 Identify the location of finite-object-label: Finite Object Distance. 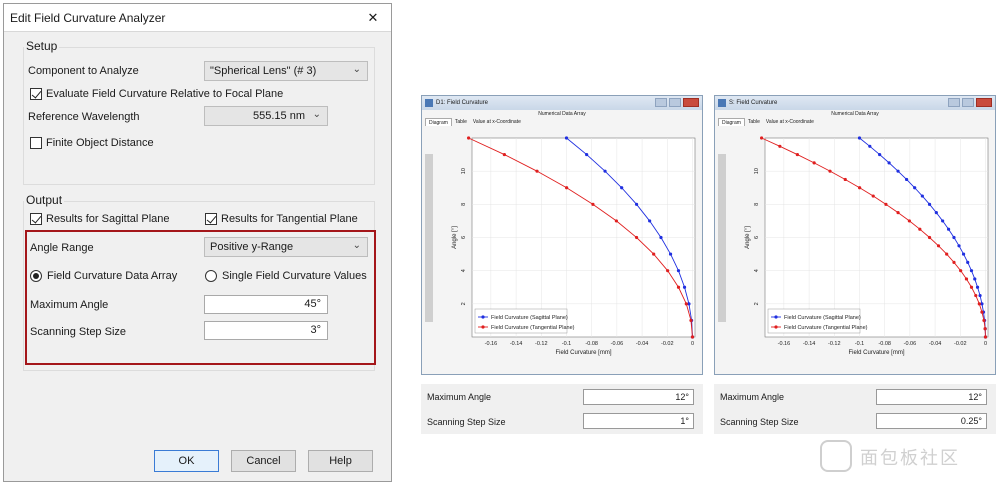
(100, 143).